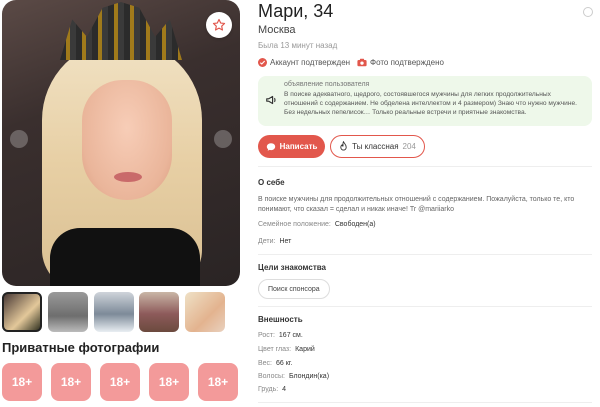 The height and width of the screenshot is (407, 600). What do you see at coordinates (298, 45) in the screenshot?
I see `last-seen: Была 13 минут назад` at bounding box center [298, 45].